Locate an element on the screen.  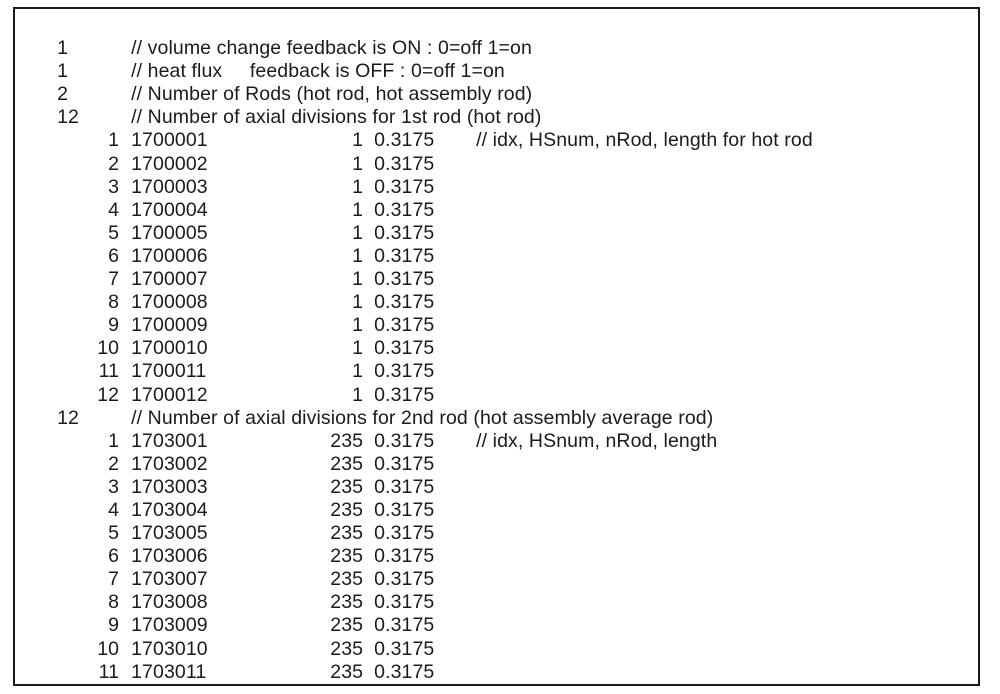
header-value: 2 is located at coordinates (63, 94).